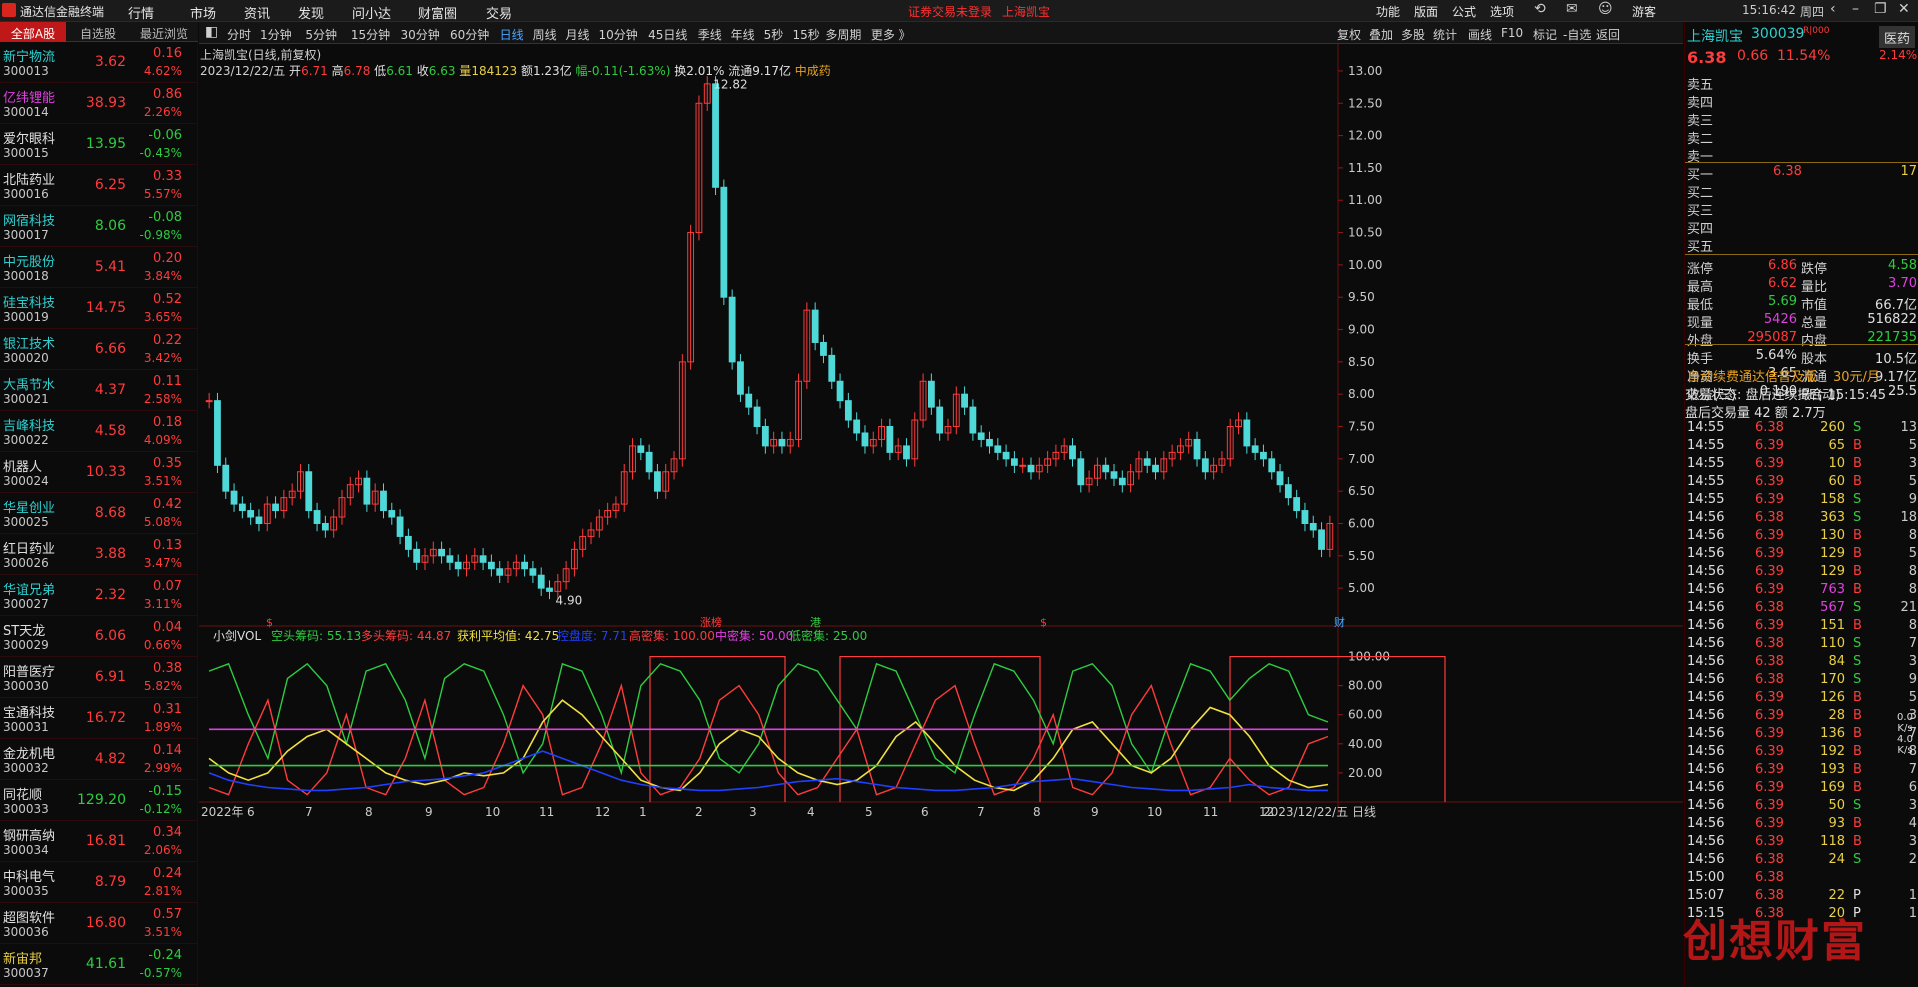 This screenshot has height=987, width=1918. What do you see at coordinates (1365, 168) in the screenshot?
I see `price-tick-label: 11.50` at bounding box center [1365, 168].